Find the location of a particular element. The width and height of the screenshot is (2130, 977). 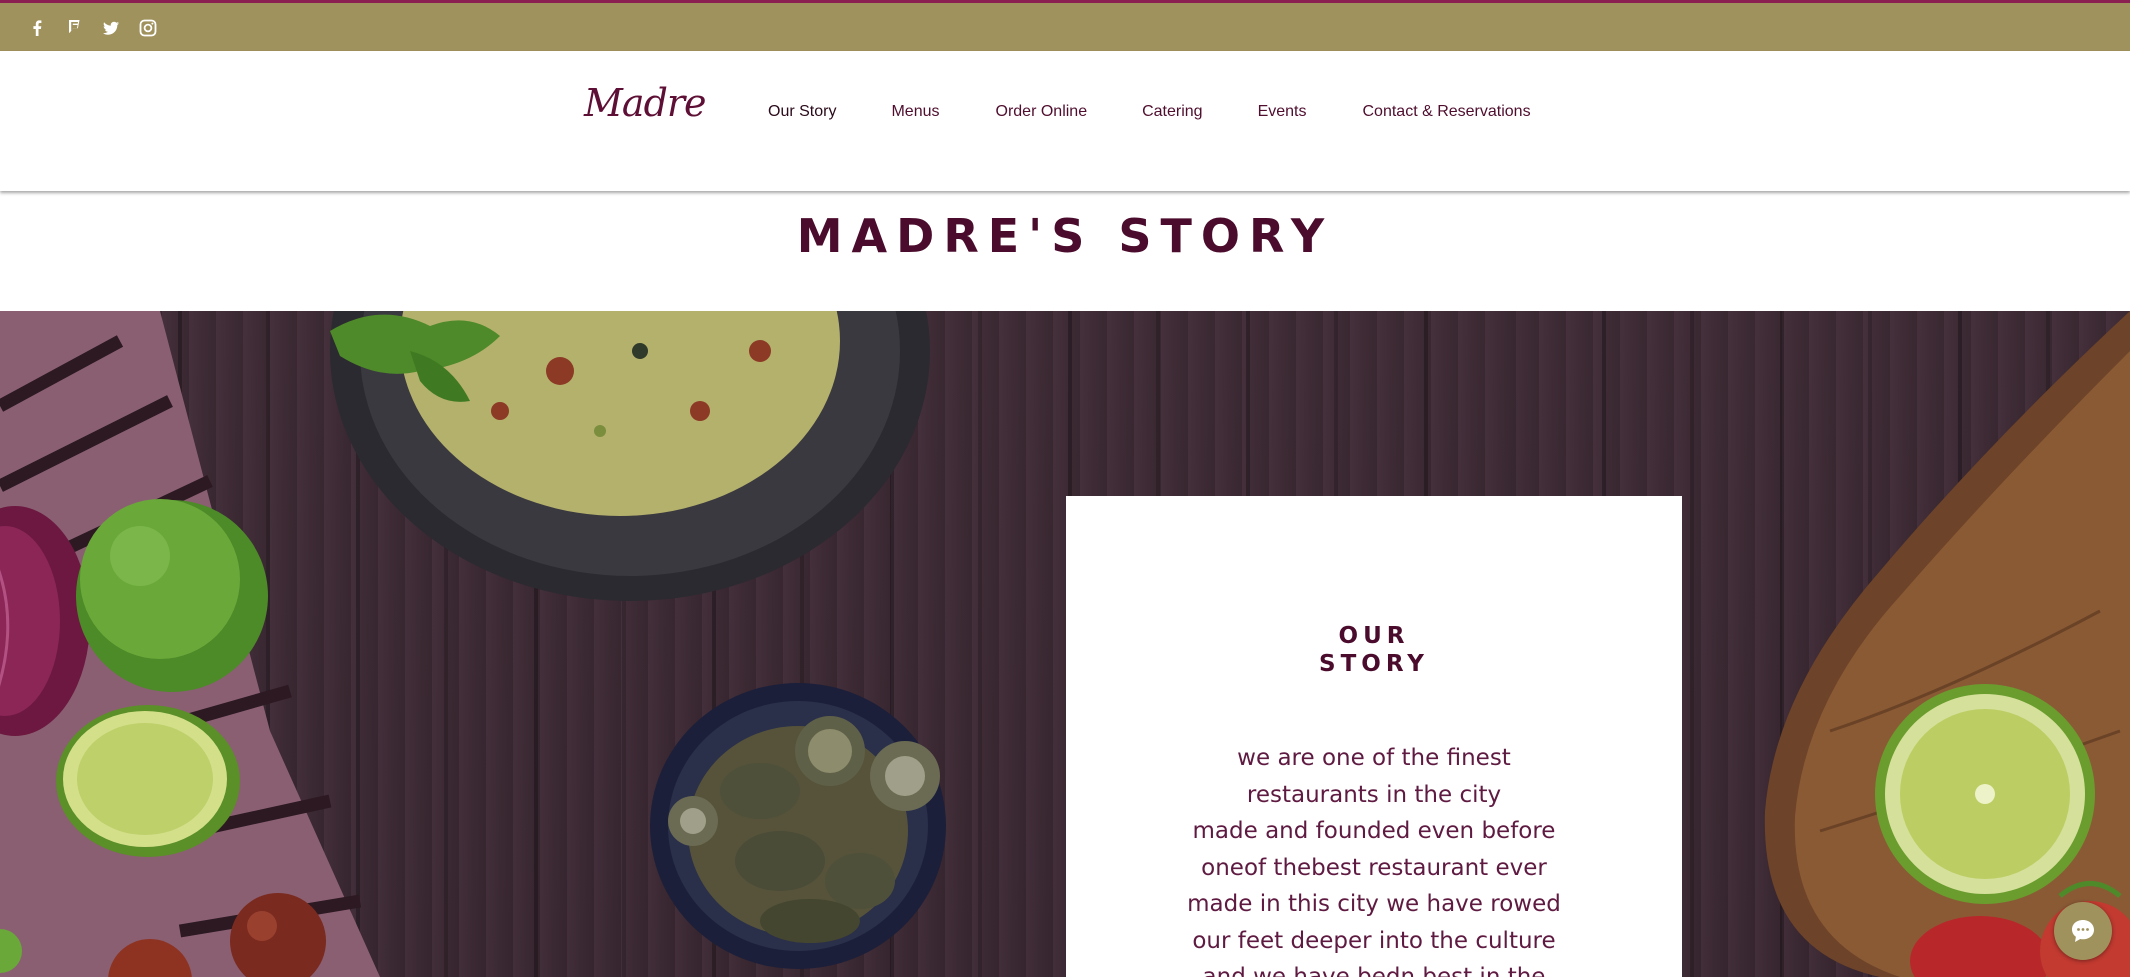

nav-our-story: Our Story is located at coordinates (802, 112).